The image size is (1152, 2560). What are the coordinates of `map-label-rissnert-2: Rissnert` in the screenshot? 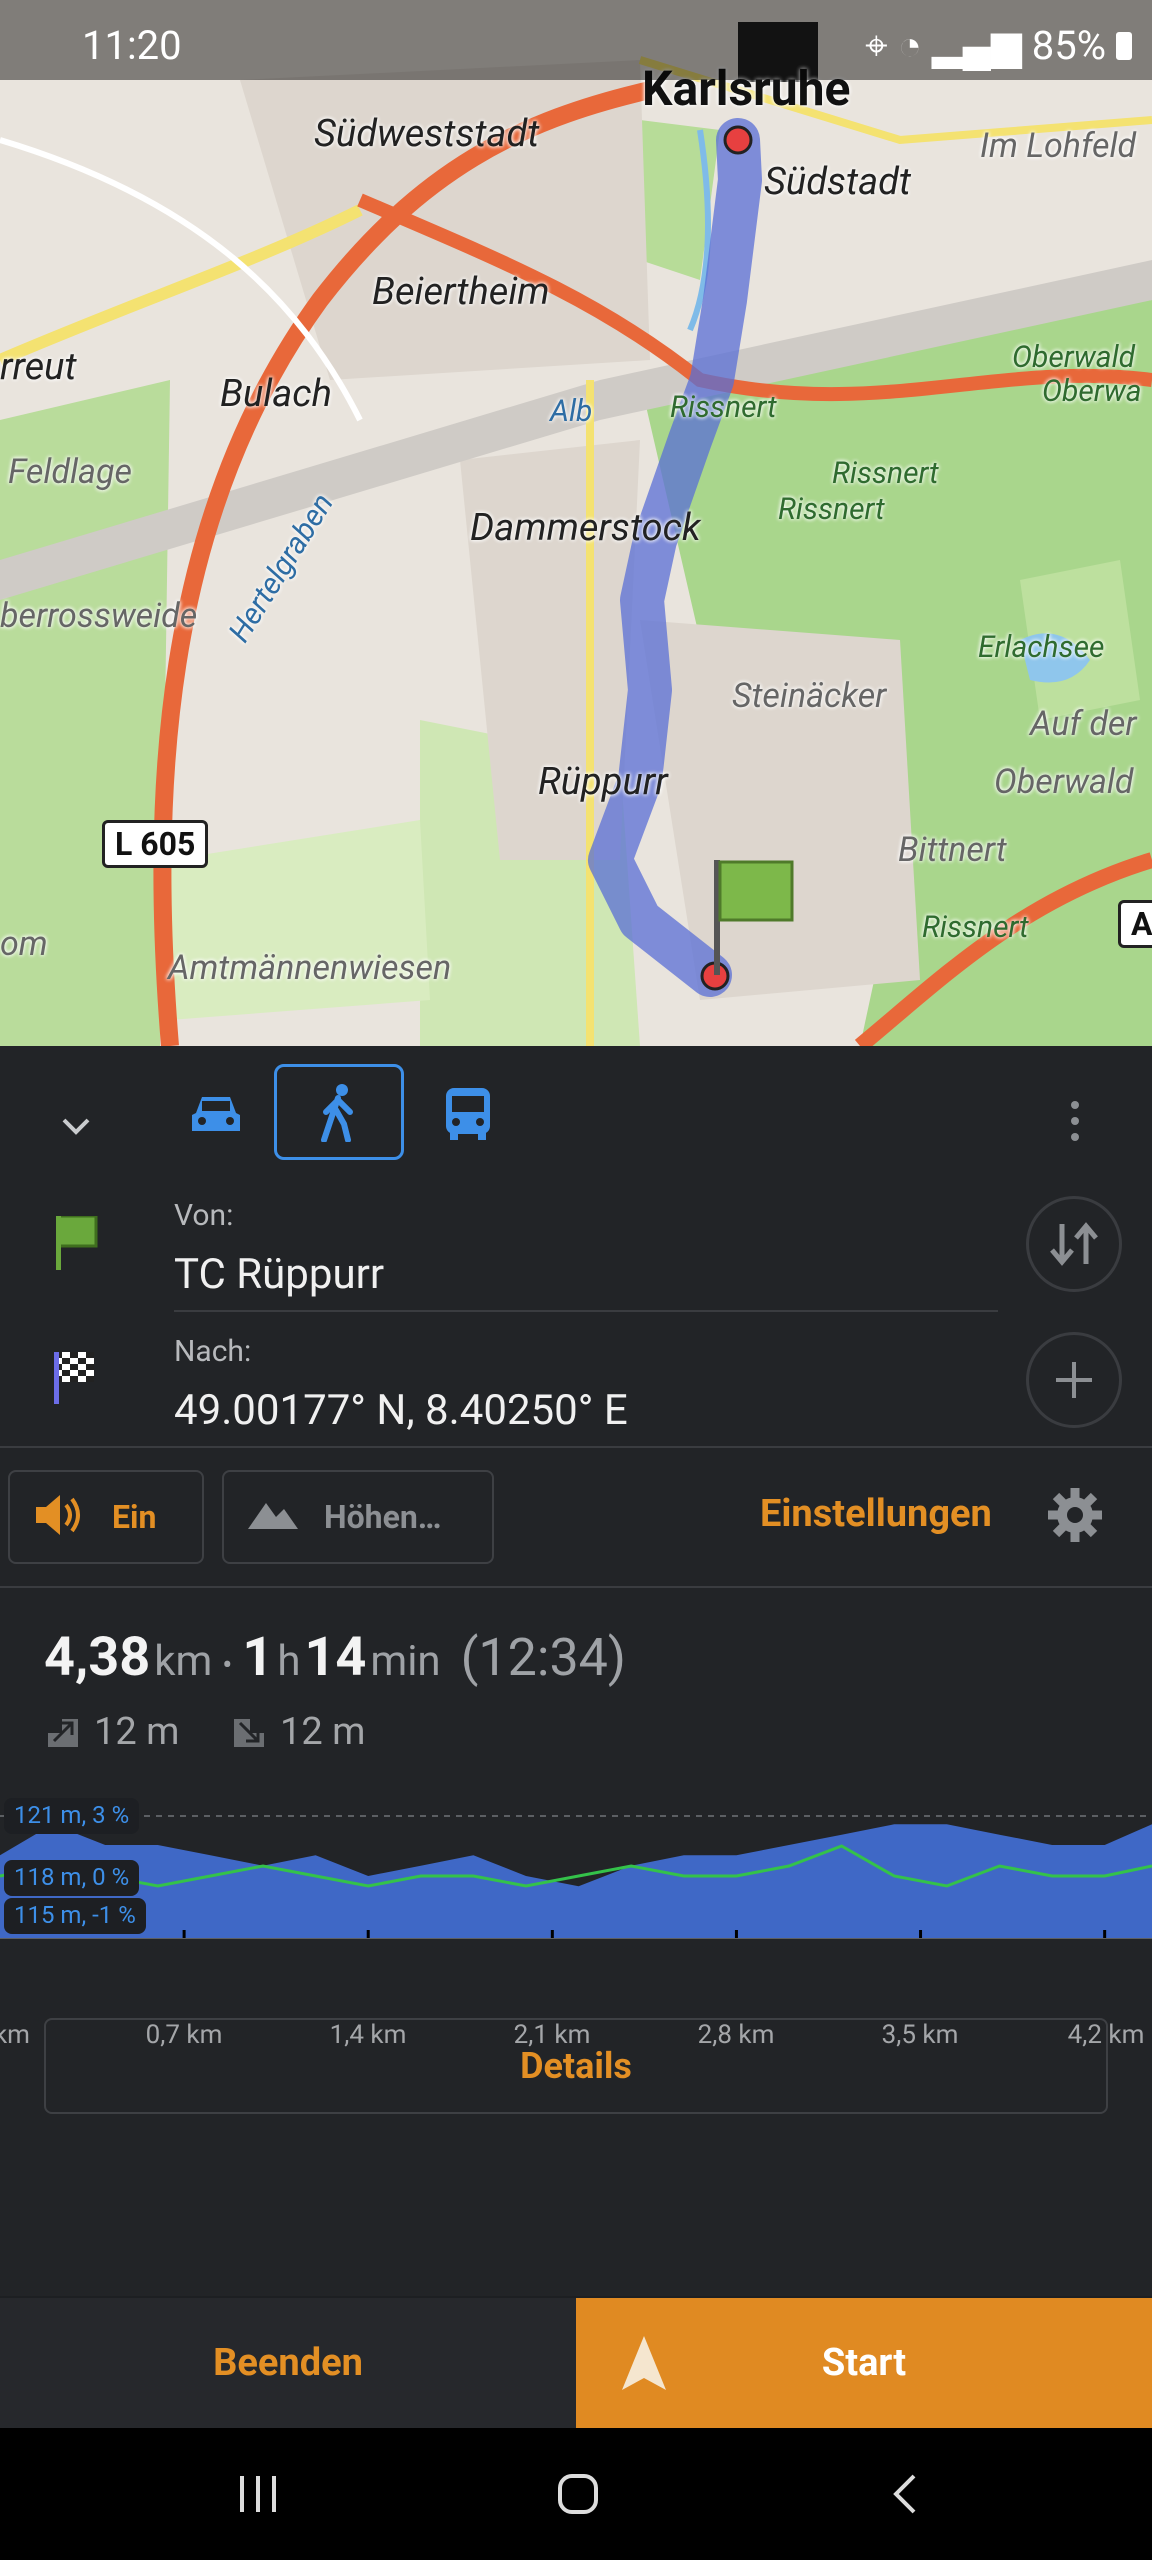 It's located at (885, 473).